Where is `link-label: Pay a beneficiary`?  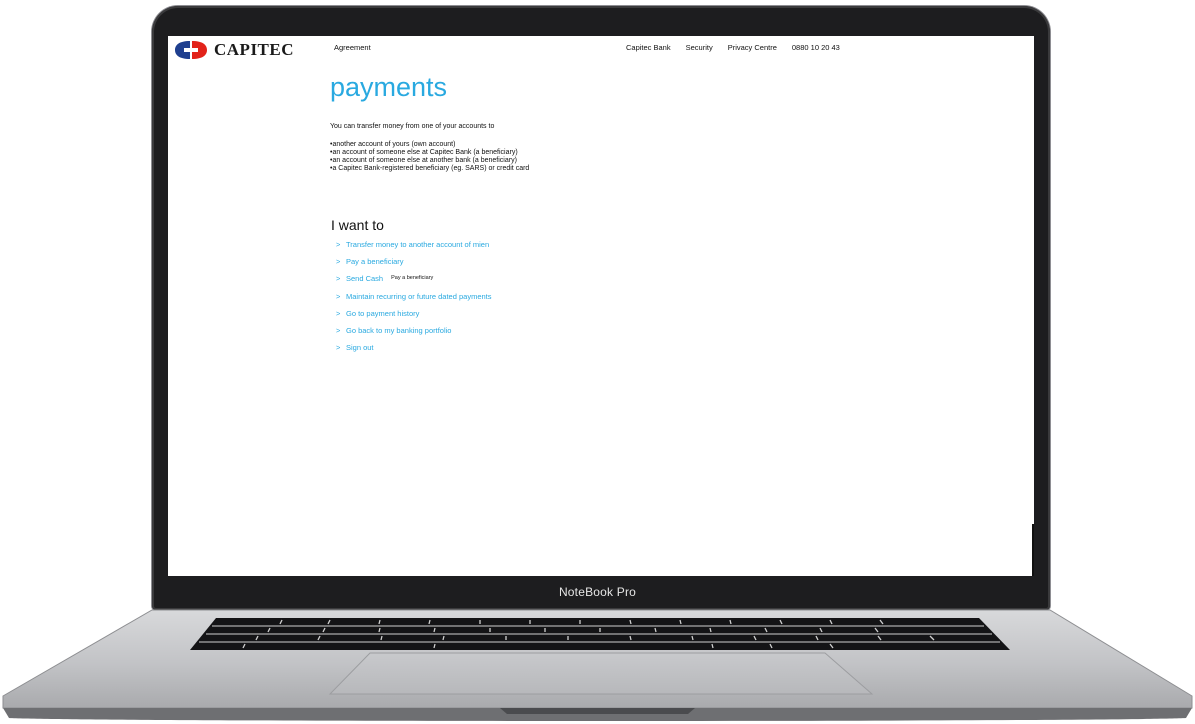
link-label: Pay a beneficiary is located at coordinates (375, 262).